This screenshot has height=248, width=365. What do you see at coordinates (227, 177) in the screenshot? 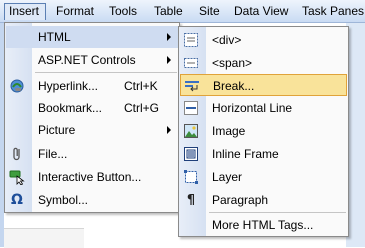
I see `menu-item-label: Layer` at bounding box center [227, 177].